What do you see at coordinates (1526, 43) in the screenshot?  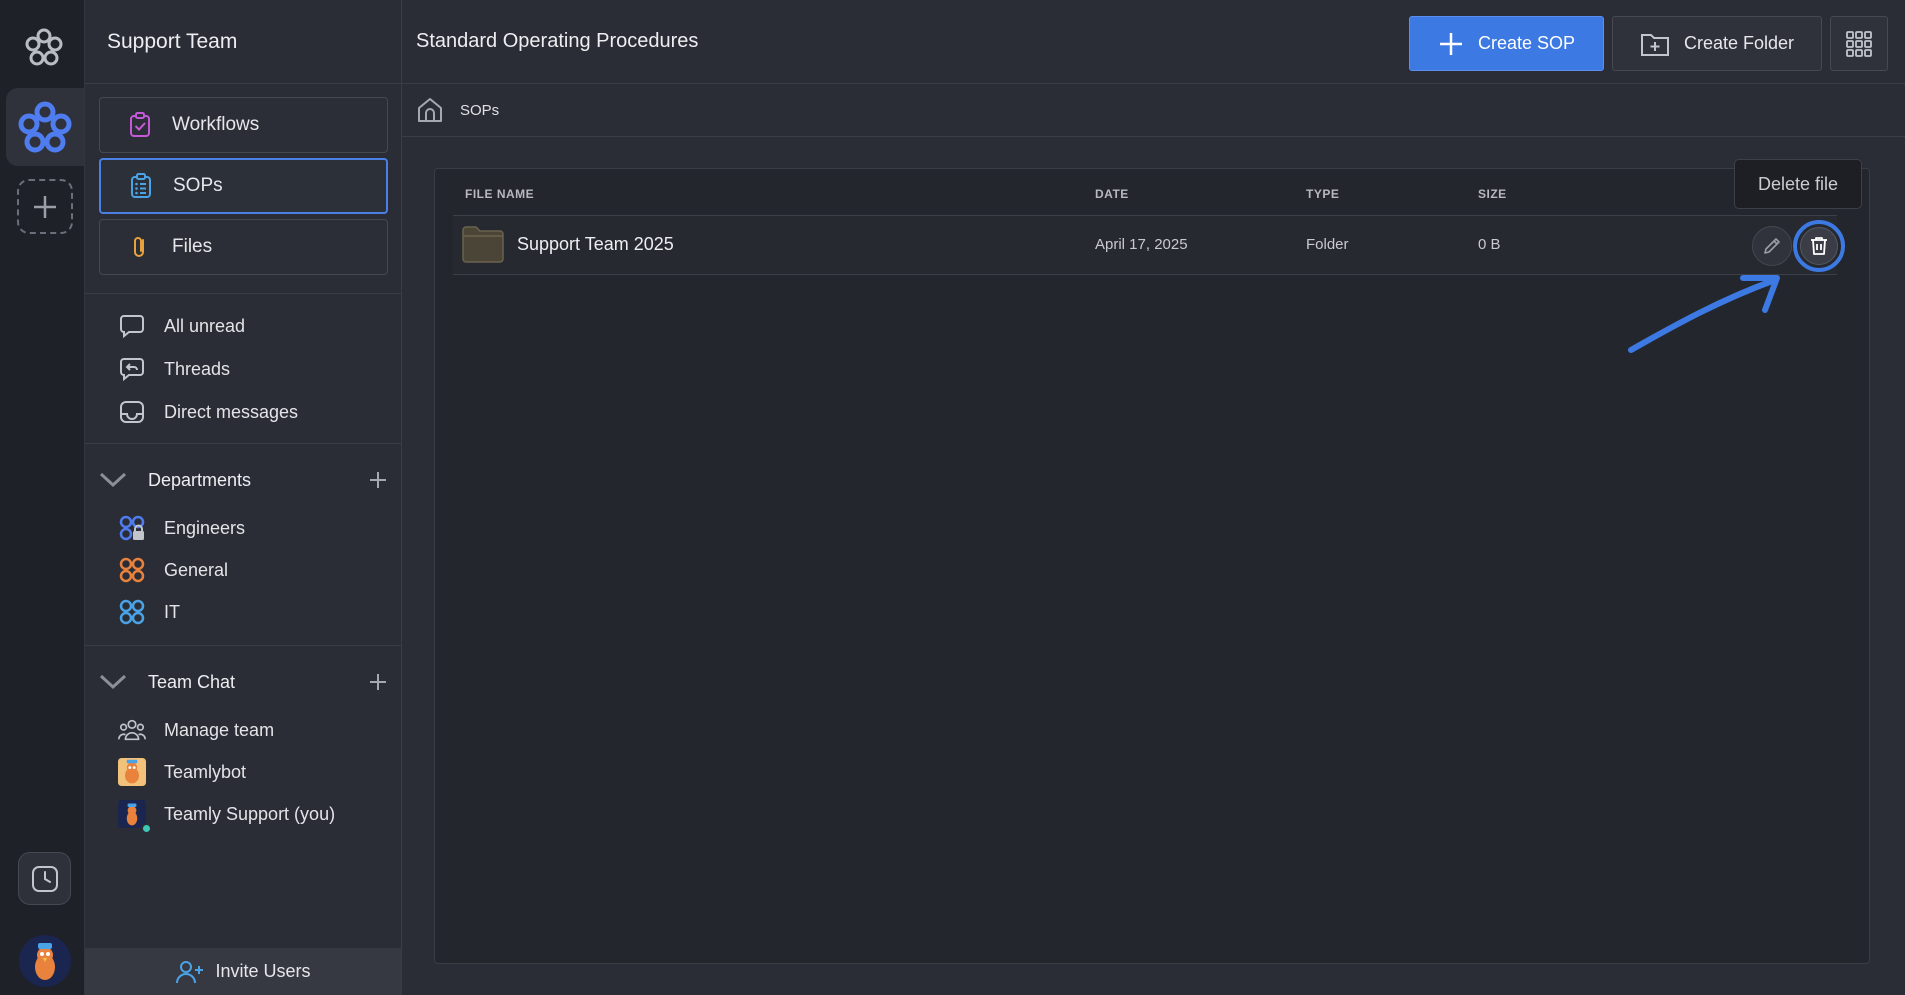 I see `create-sop-label: Create SOP` at bounding box center [1526, 43].